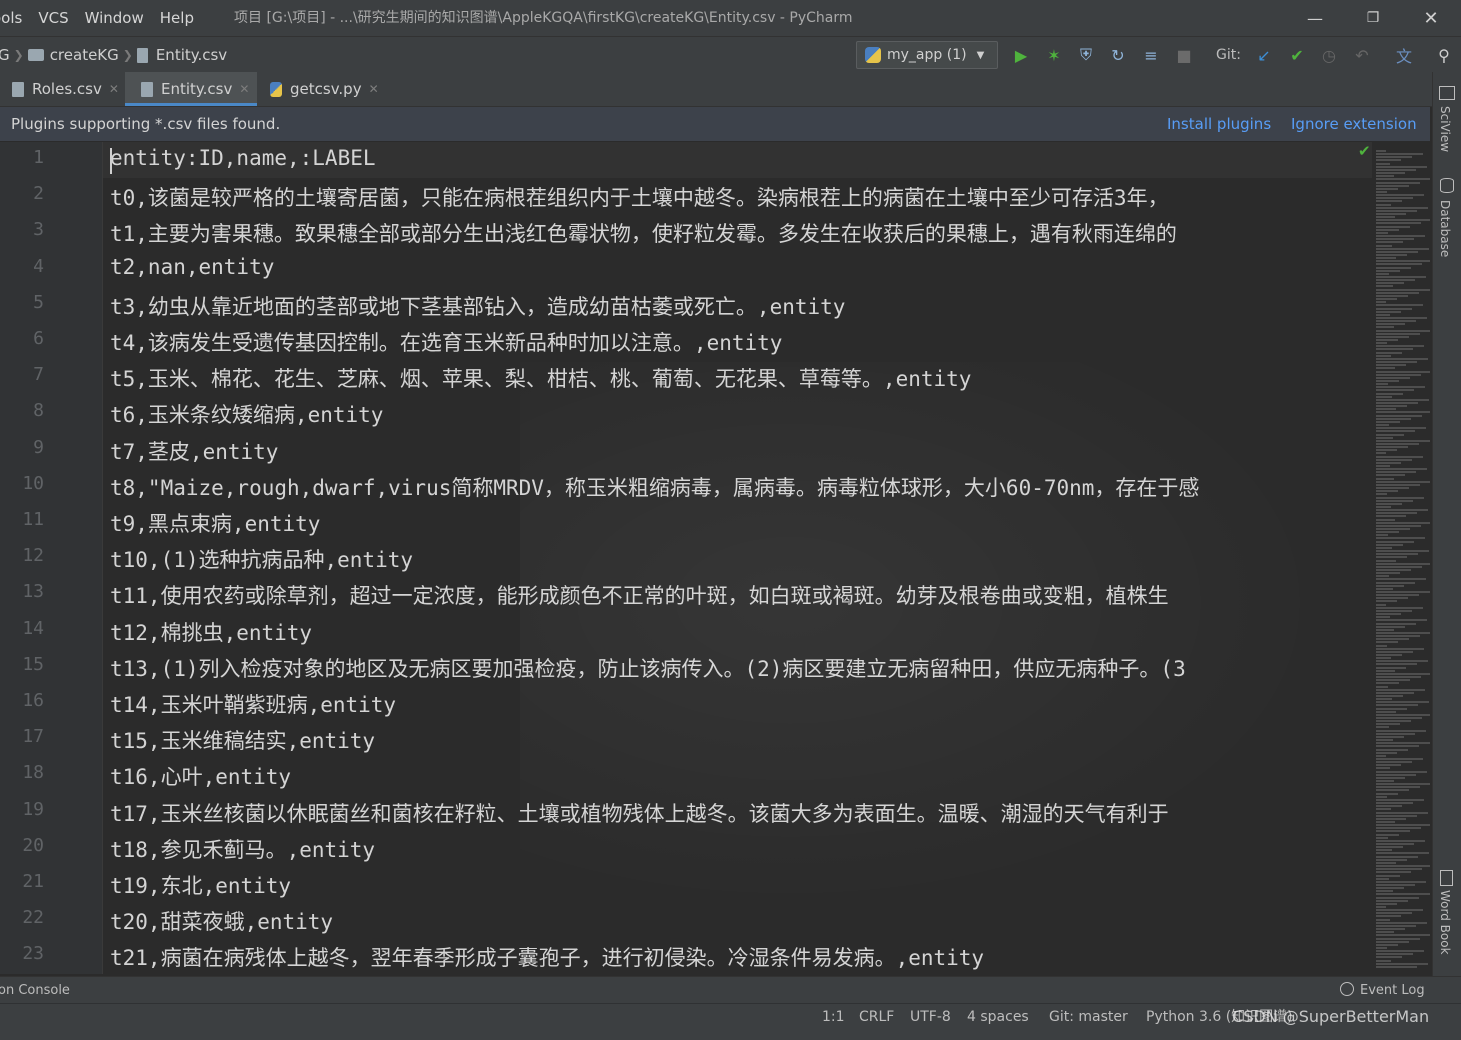 This screenshot has height=1040, width=1461. Describe the element at coordinates (1444, 55) in the screenshot. I see `search-everywhere-button: ⚲` at that location.